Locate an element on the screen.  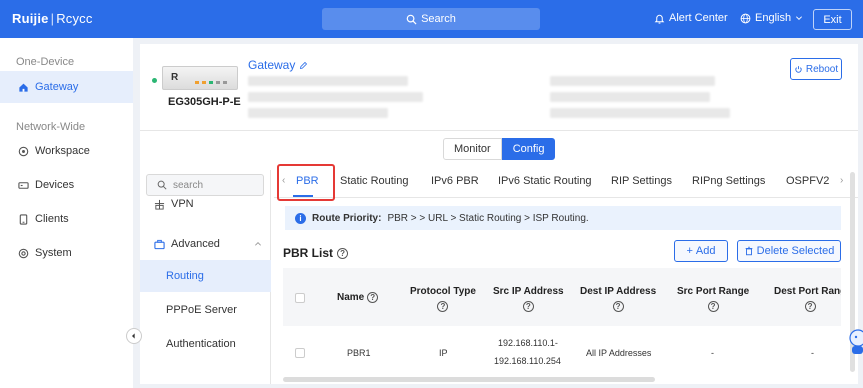
nav-item-pppoe-server: PPPoE Server is located at coordinates (205, 310).